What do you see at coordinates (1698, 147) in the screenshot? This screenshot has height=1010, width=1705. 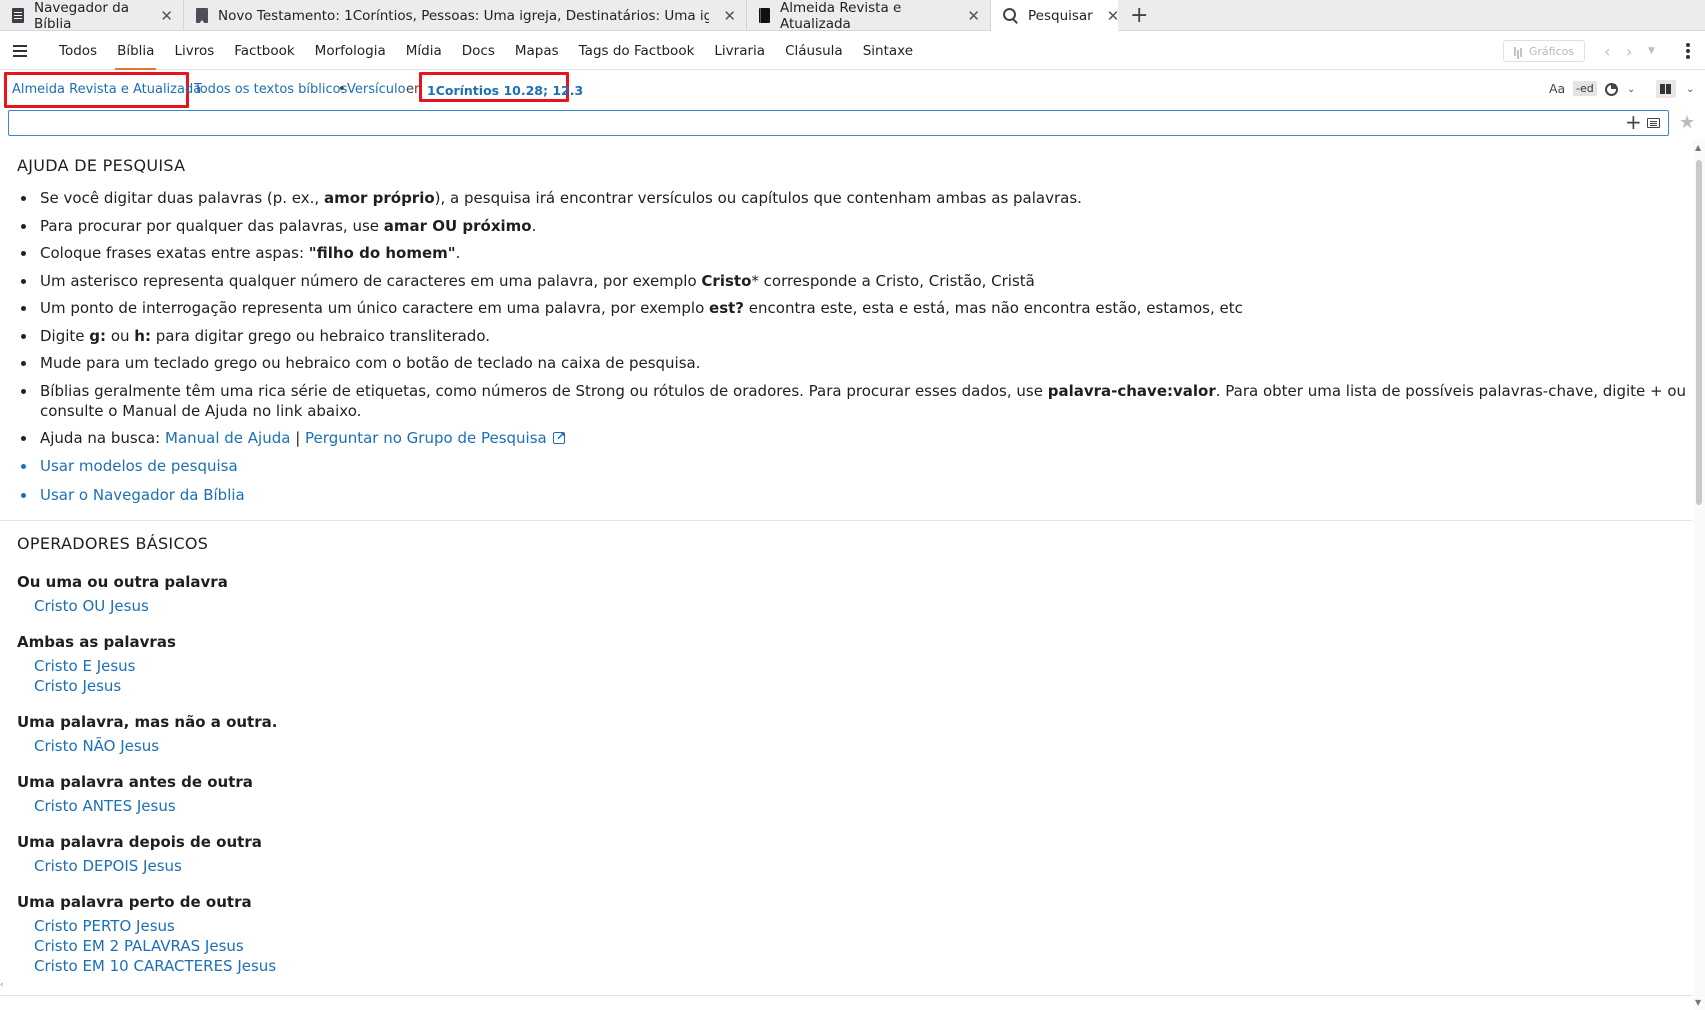 I see `scroll-up-arrow-icon: ▲` at bounding box center [1698, 147].